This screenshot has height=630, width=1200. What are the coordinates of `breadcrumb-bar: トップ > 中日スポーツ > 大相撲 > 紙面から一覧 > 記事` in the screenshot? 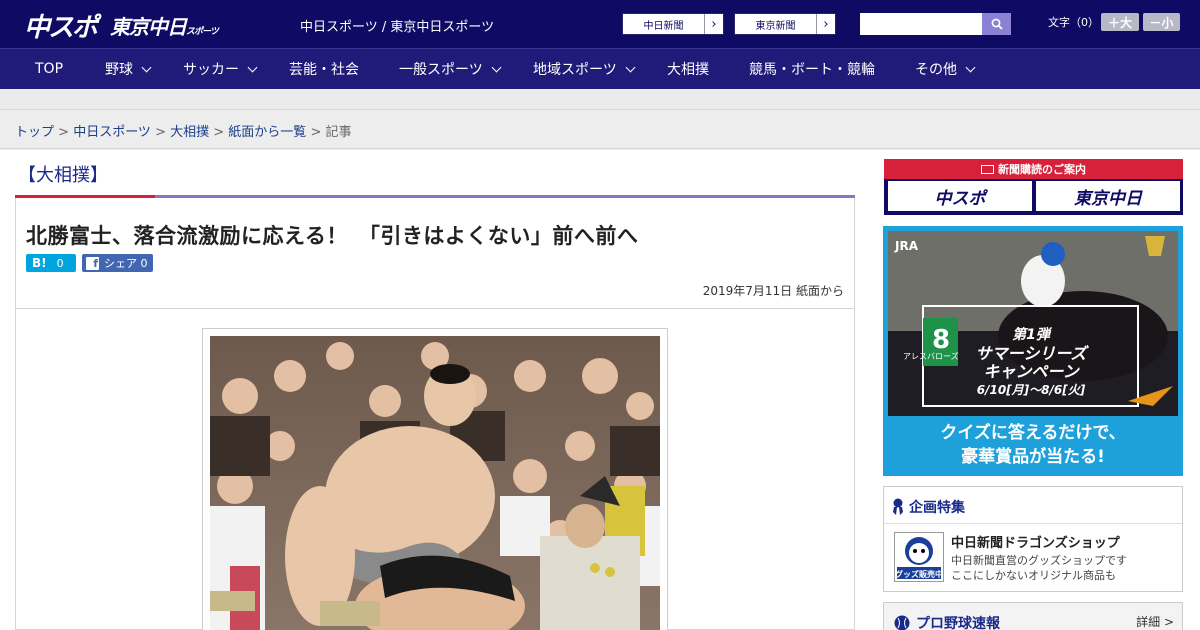 It's located at (600, 129).